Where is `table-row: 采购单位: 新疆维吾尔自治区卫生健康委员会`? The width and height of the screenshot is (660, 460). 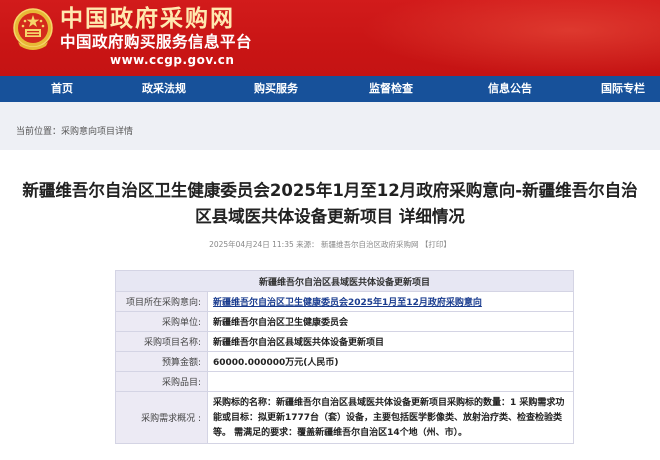
table-row: 采购单位: 新疆维吾尔自治区卫生健康委员会 is located at coordinates (345, 322).